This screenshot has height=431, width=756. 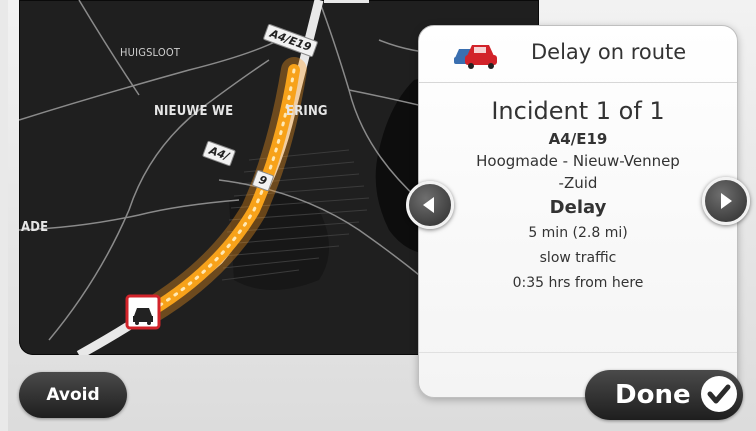 I want to click on chevron-right-icon, so click(x=726, y=201).